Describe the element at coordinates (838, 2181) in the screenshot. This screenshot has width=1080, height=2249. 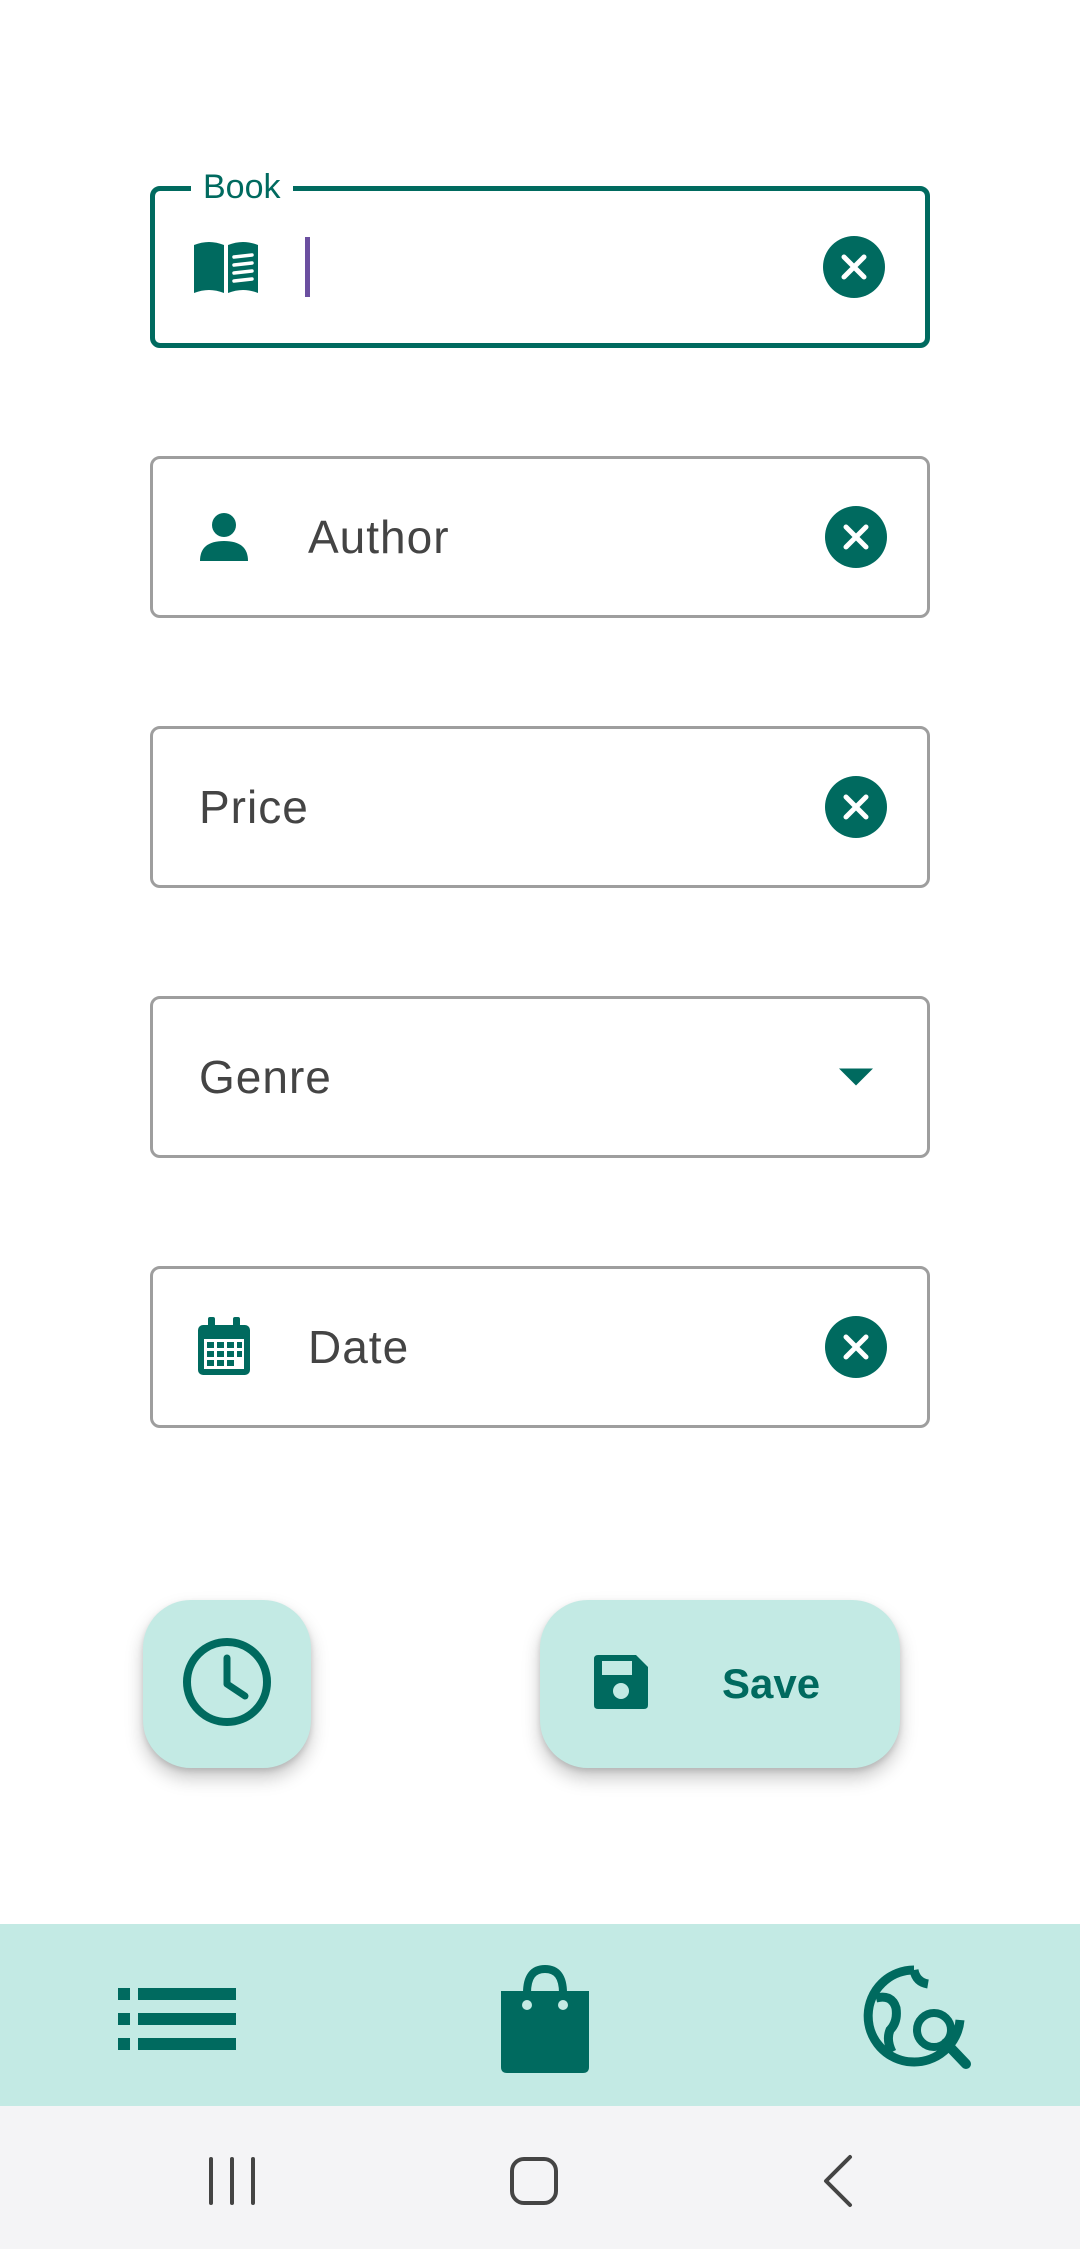
I see `back-icon` at that location.